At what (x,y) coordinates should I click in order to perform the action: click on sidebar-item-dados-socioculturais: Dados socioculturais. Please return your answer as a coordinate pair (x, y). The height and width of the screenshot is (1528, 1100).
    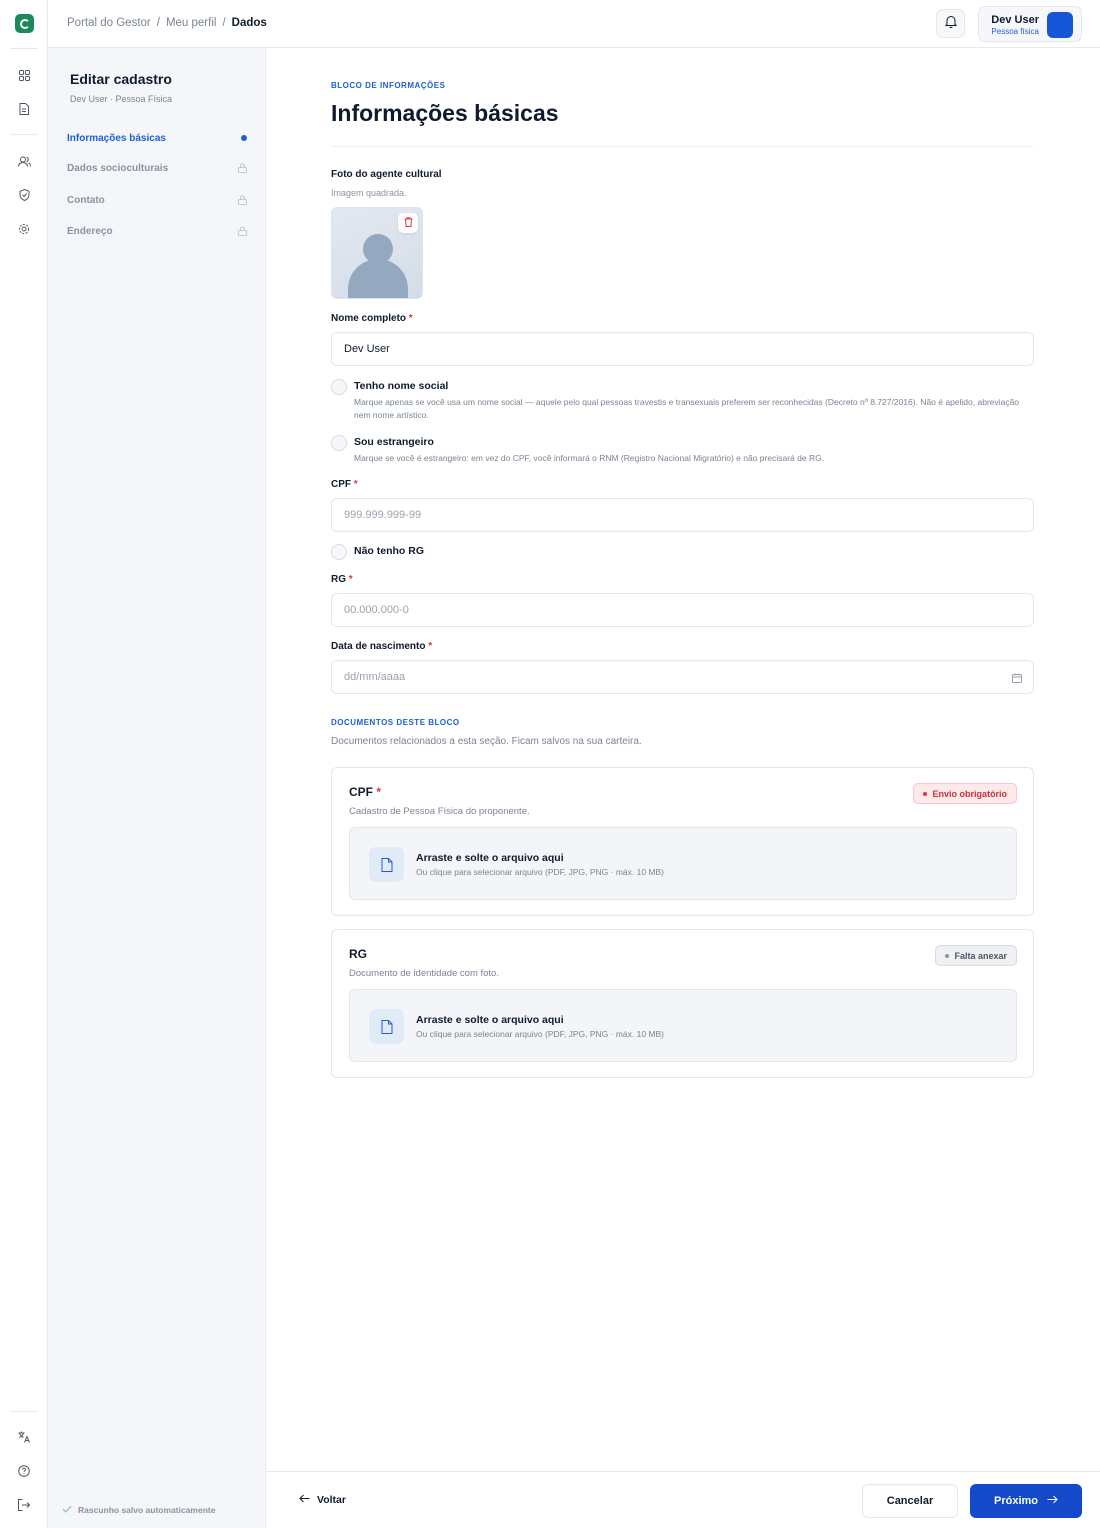
    Looking at the image, I should click on (157, 168).